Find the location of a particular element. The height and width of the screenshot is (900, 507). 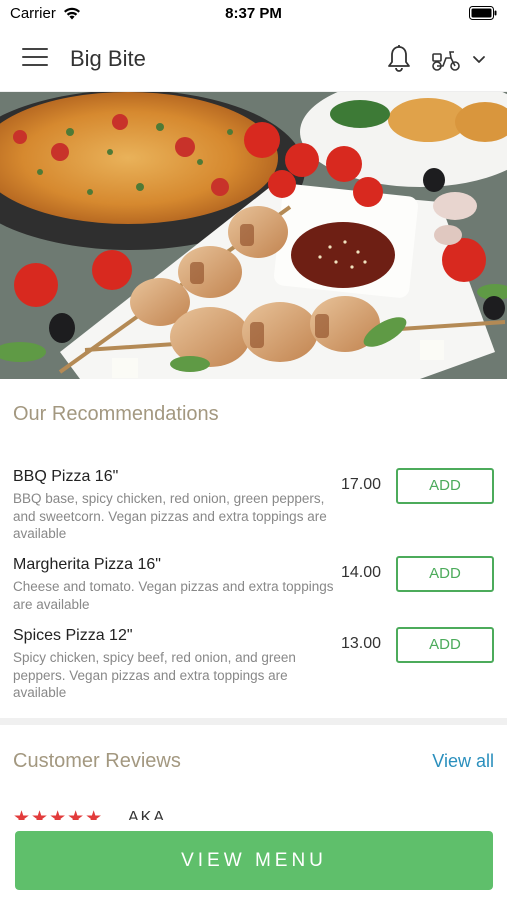

item-name: Margherita Pizza 16" is located at coordinates (87, 564).